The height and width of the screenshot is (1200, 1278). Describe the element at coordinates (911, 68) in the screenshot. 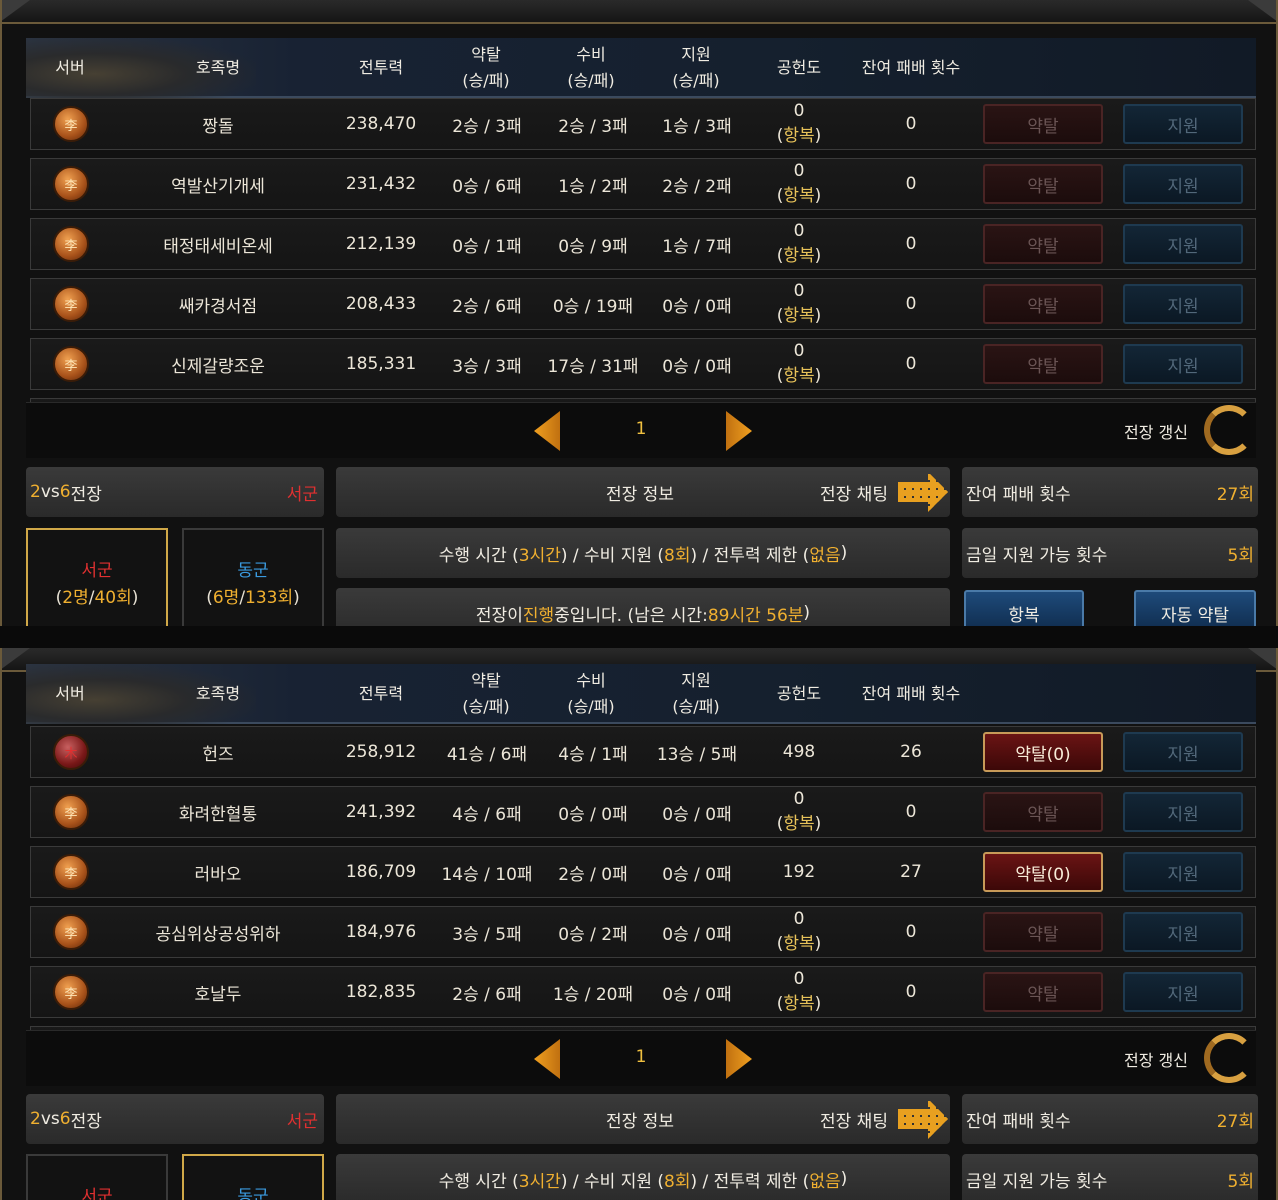

I see `header-remaining-defeats: 잔여 패배 횟수` at that location.